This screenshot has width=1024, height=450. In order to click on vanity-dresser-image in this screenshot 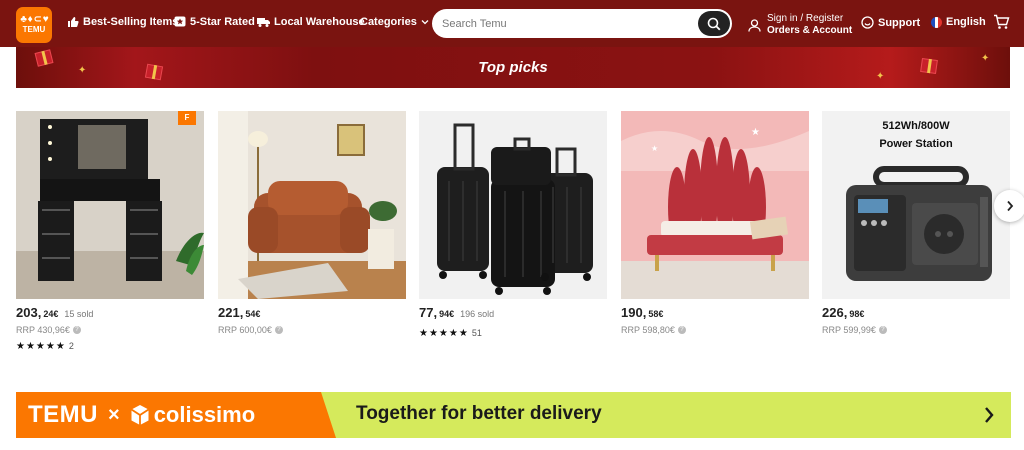, I will do `click(110, 205)`.